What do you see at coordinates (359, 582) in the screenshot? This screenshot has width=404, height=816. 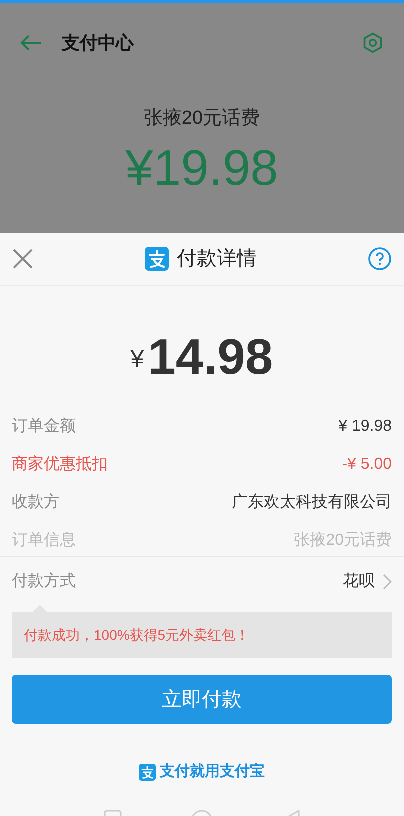 I see `row-value: 花呗` at bounding box center [359, 582].